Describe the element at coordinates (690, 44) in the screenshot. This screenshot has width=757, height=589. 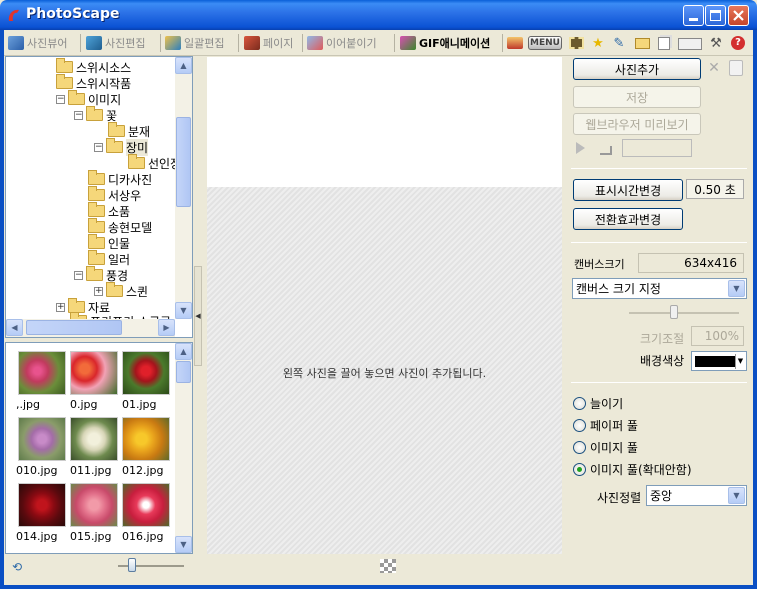
I see `window-mode-icon` at that location.